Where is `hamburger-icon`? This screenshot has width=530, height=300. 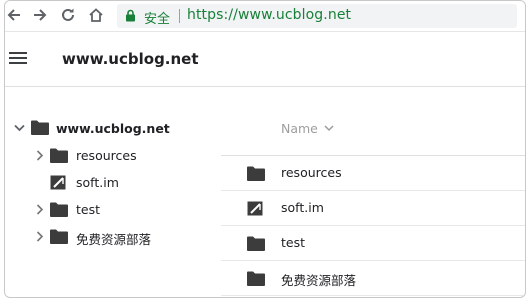
hamburger-icon is located at coordinates (18, 58).